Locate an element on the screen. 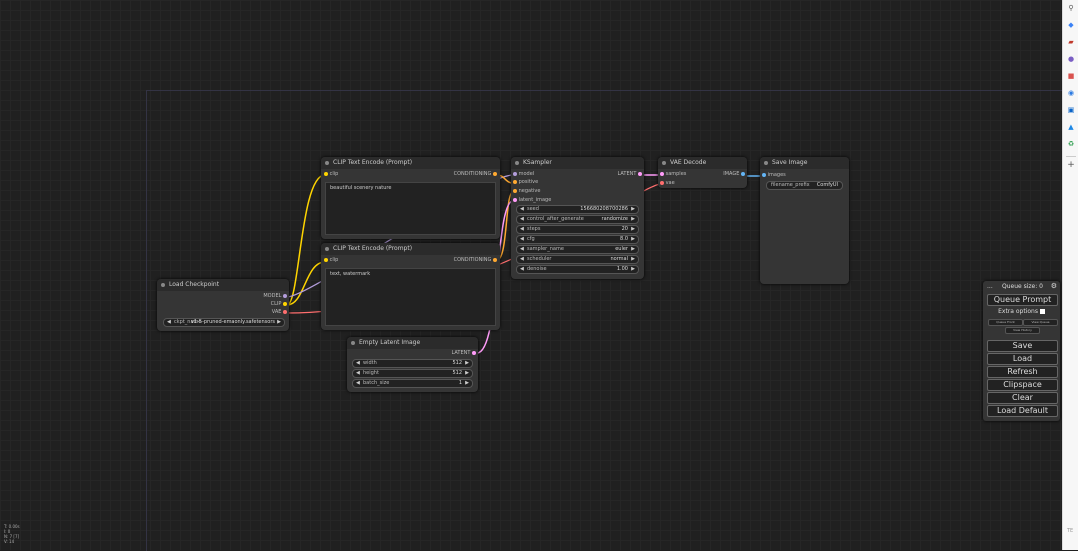 The height and width of the screenshot is (551, 1078). prompt-textarea: beautiful scenery nature is located at coordinates (410, 208).